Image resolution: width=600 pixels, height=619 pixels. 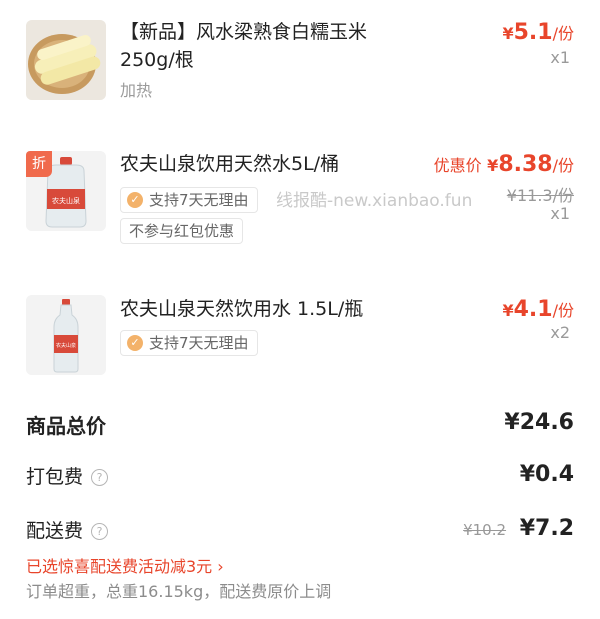 I want to click on product-thumbnail: 农夫山泉, so click(x=66, y=335).